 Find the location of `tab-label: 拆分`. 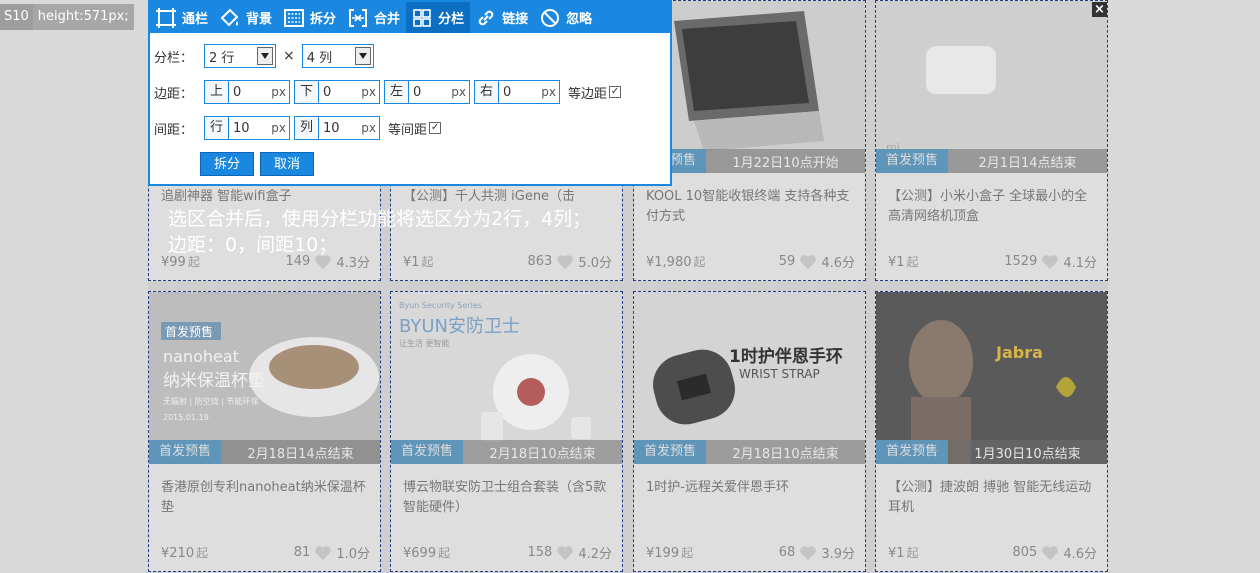

tab-label: 拆分 is located at coordinates (323, 19).